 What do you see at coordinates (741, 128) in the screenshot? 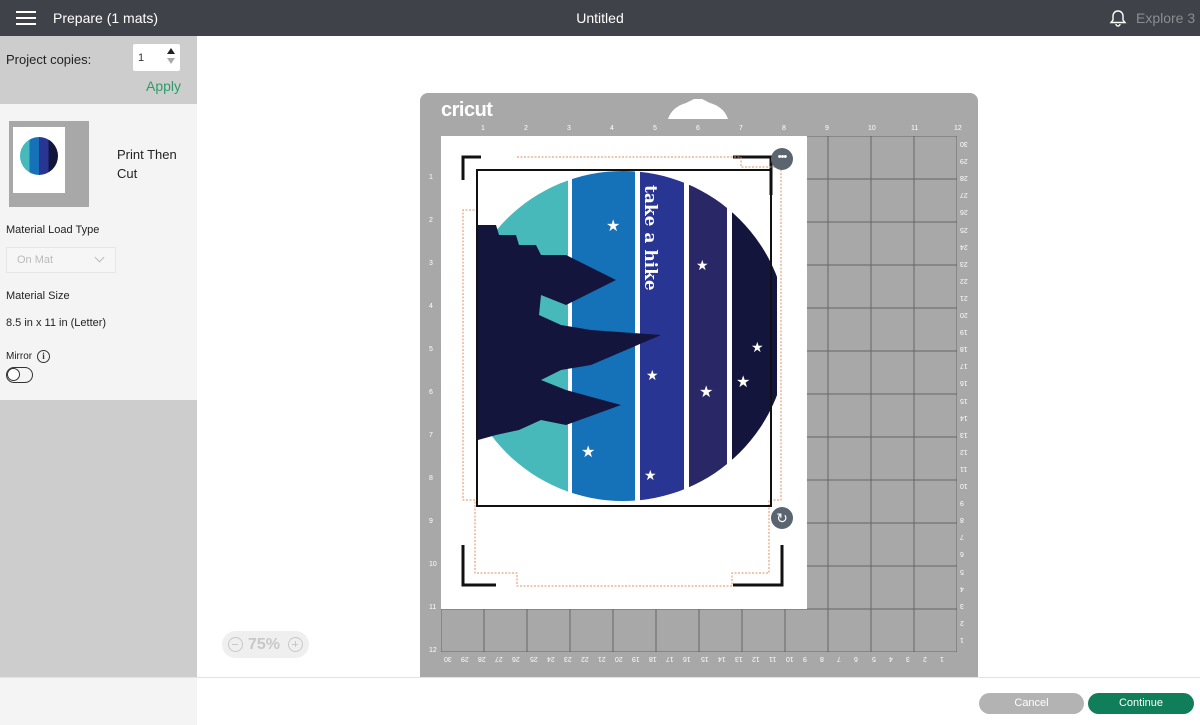
I see `ruler-tick-top: 7` at bounding box center [741, 128].